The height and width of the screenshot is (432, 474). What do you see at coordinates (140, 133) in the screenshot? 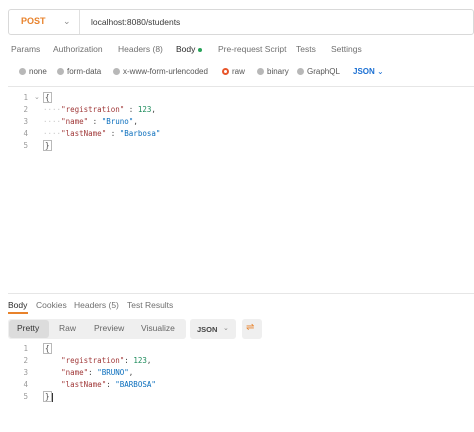
I see `json-value: "Barbosa"` at bounding box center [140, 133].